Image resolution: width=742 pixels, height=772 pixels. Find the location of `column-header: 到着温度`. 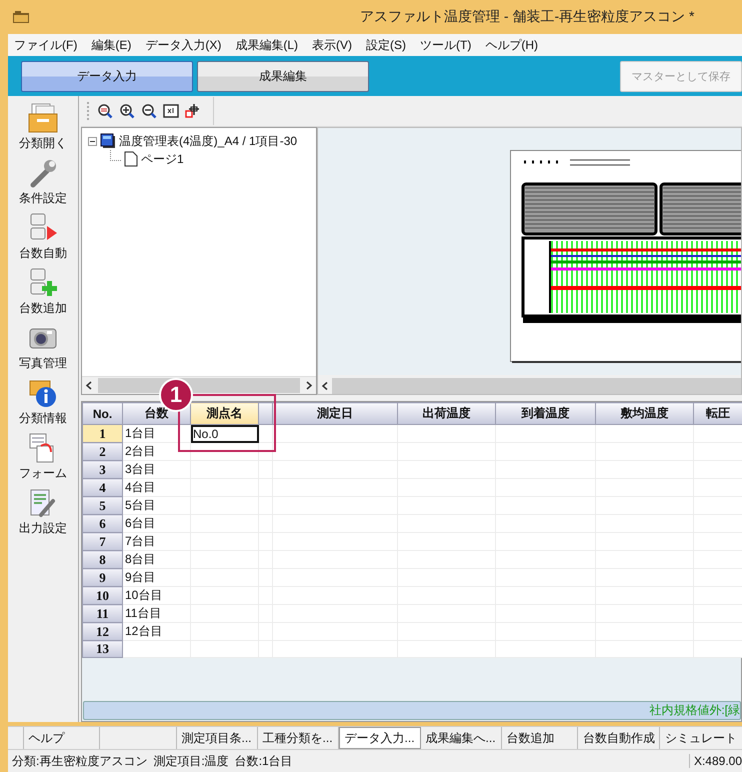

column-header: 到着温度 is located at coordinates (546, 413).